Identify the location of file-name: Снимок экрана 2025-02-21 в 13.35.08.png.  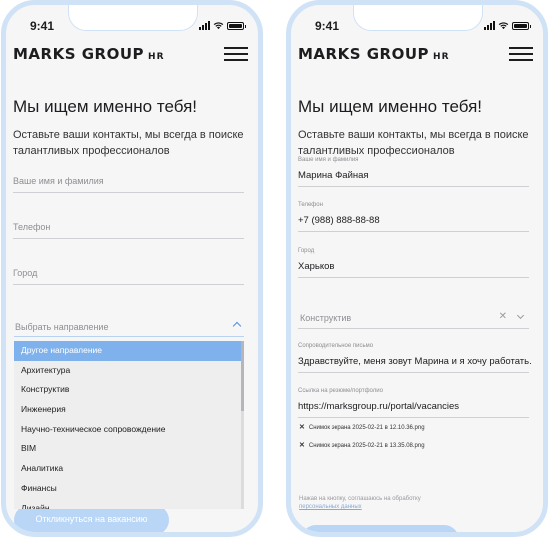
(366, 446).